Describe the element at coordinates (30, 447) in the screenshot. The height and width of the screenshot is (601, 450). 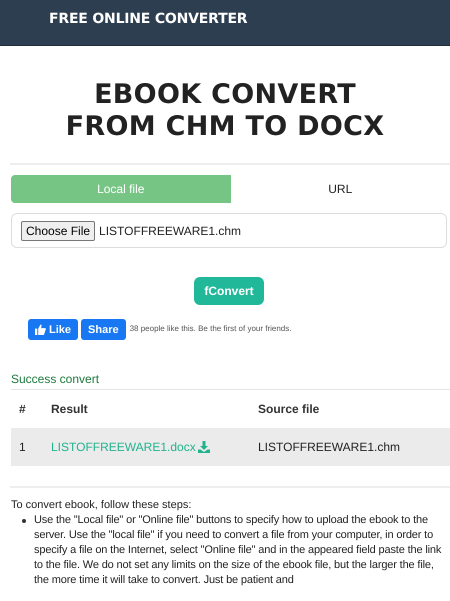
I see `table-cell: 1` at that location.